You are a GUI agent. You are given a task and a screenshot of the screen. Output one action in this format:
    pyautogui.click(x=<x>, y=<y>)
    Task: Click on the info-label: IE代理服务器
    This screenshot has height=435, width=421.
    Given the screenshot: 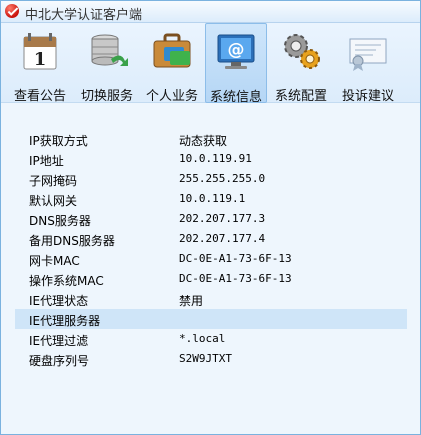 What is the action you would take?
    pyautogui.click(x=65, y=321)
    